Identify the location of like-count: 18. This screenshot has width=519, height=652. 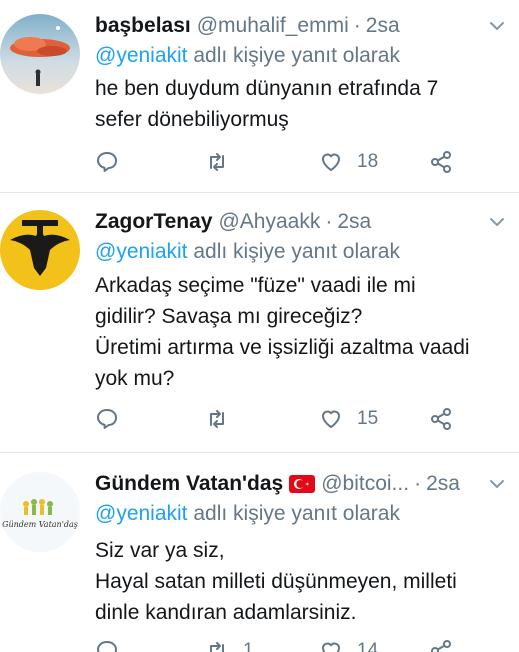
(368, 161).